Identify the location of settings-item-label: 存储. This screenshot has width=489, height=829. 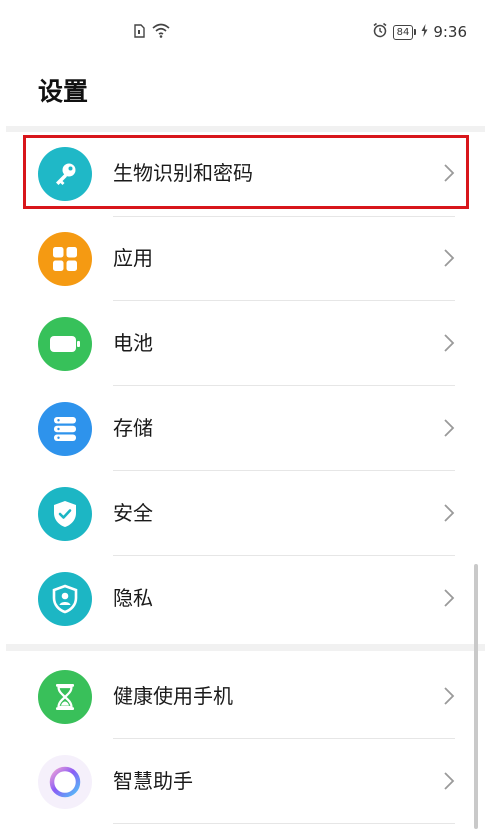
(133, 428).